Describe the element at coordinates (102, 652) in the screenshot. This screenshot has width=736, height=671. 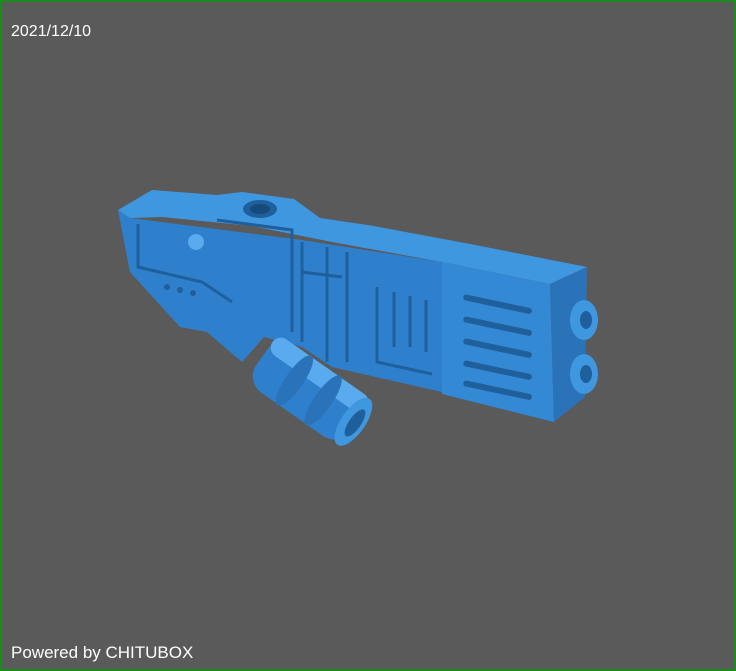
I see `powered-by-footer: Powered by CHITUBOX` at that location.